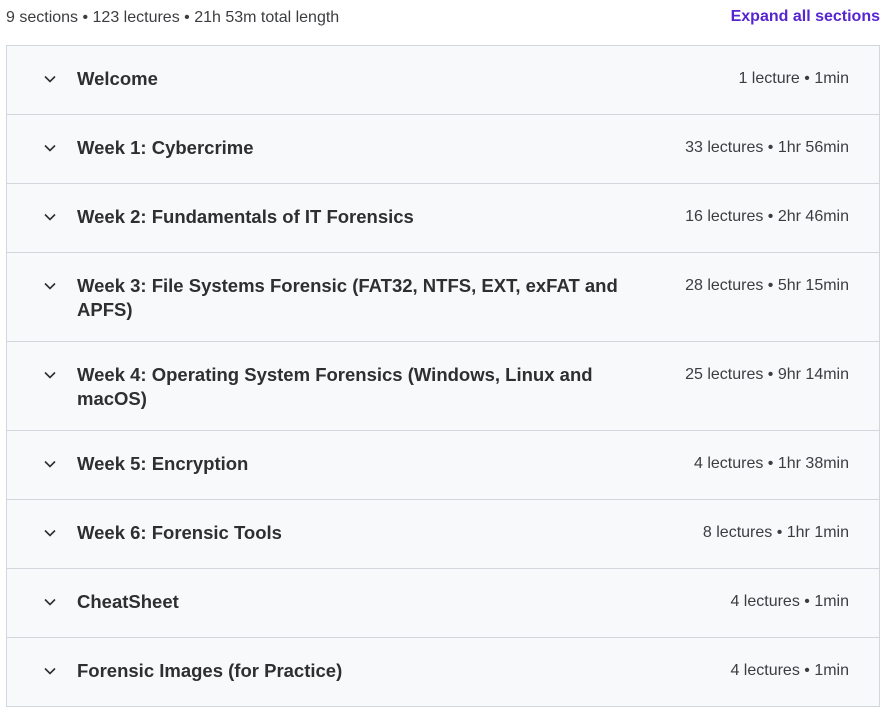 This screenshot has height=712, width=886. I want to click on section-meta: 8 lectures • 1hr 1min, so click(775, 532).